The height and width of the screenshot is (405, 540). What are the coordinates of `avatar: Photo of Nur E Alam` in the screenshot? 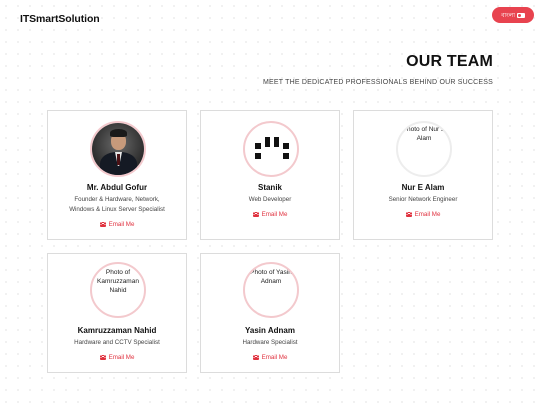 It's located at (424, 149).